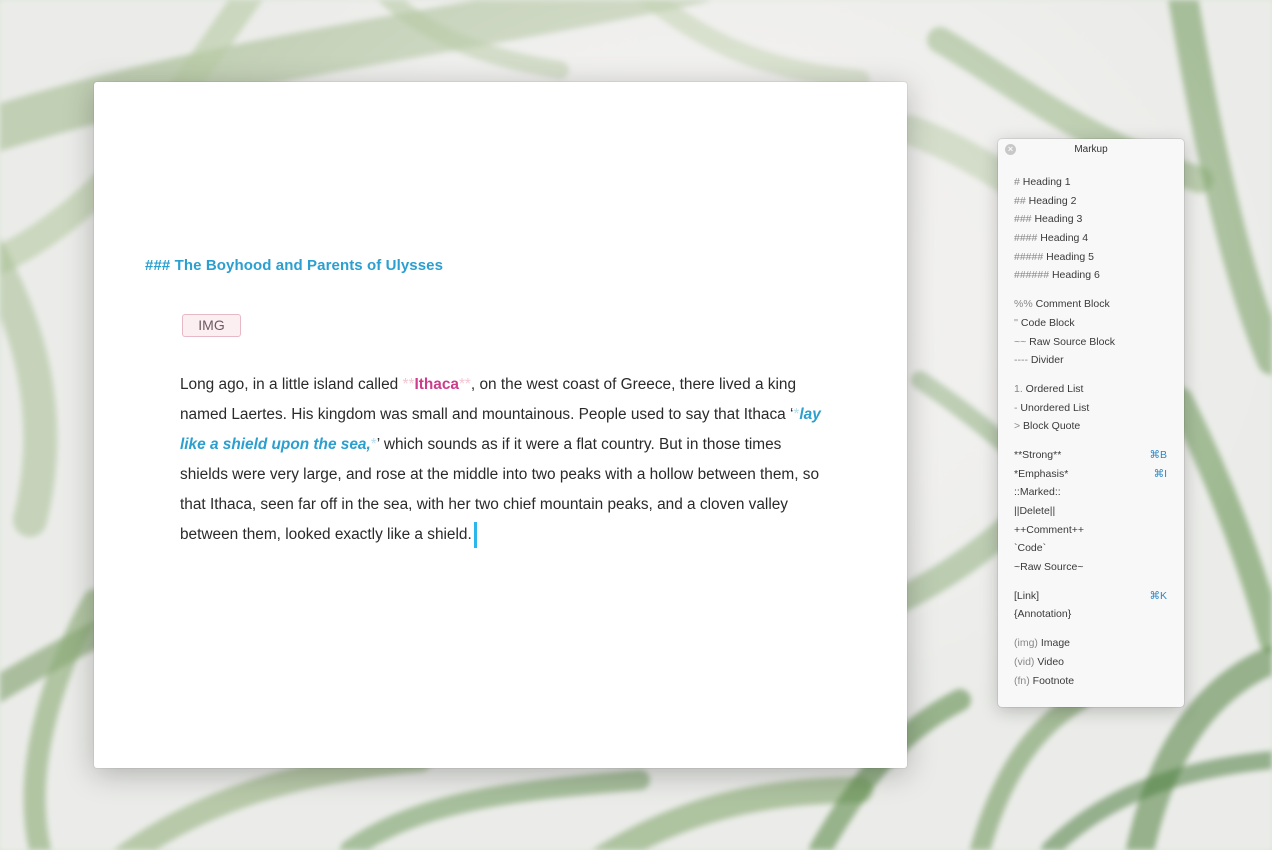  Describe the element at coordinates (1035, 511) in the screenshot. I see `markup-label: ||Delete||` at that location.